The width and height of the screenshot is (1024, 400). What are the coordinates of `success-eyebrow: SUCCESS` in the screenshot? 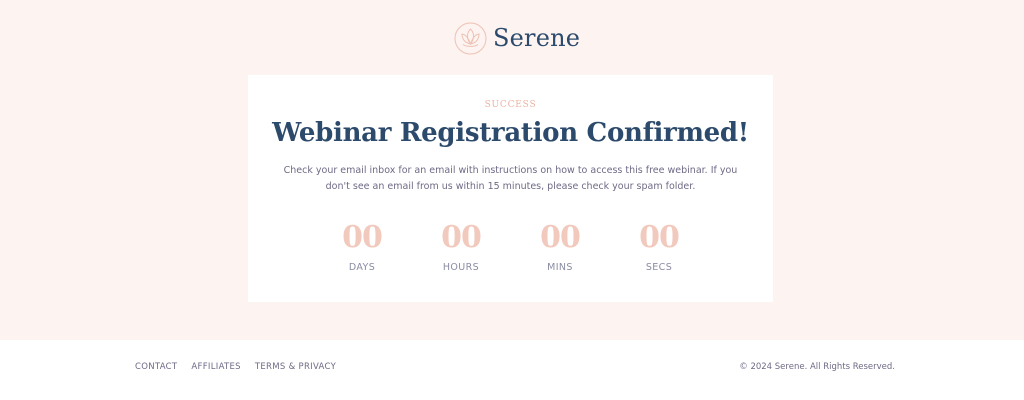 It's located at (510, 105).